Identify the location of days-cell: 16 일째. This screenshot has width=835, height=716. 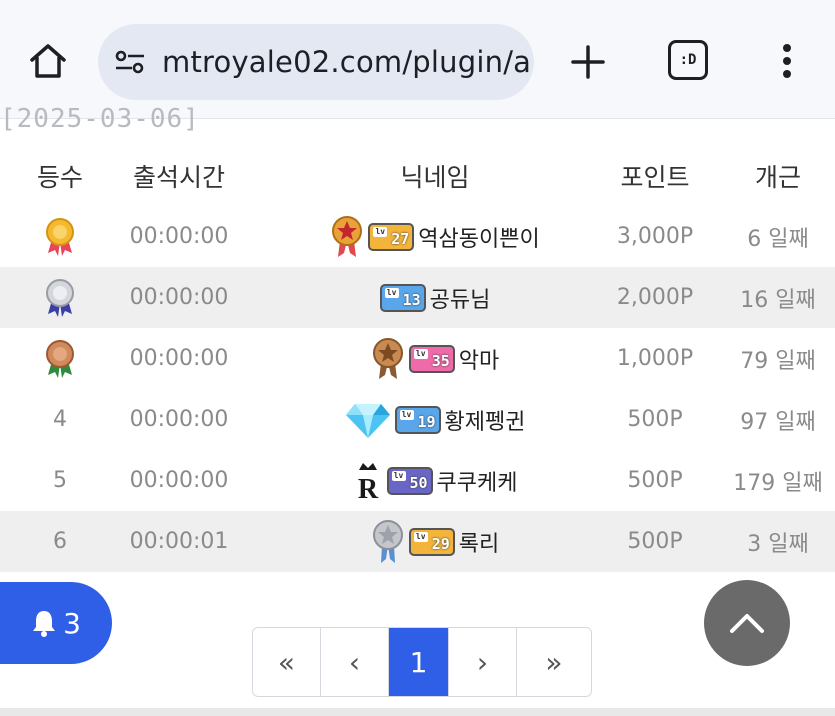
(778, 300).